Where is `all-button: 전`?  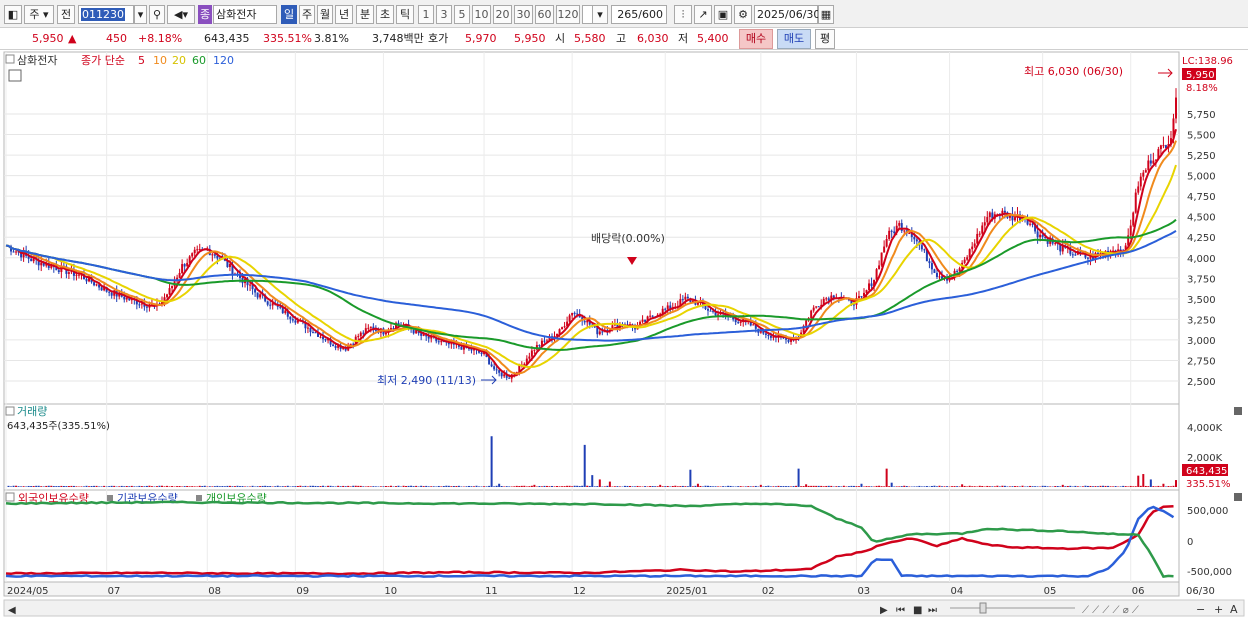 all-button: 전 is located at coordinates (66, 14).